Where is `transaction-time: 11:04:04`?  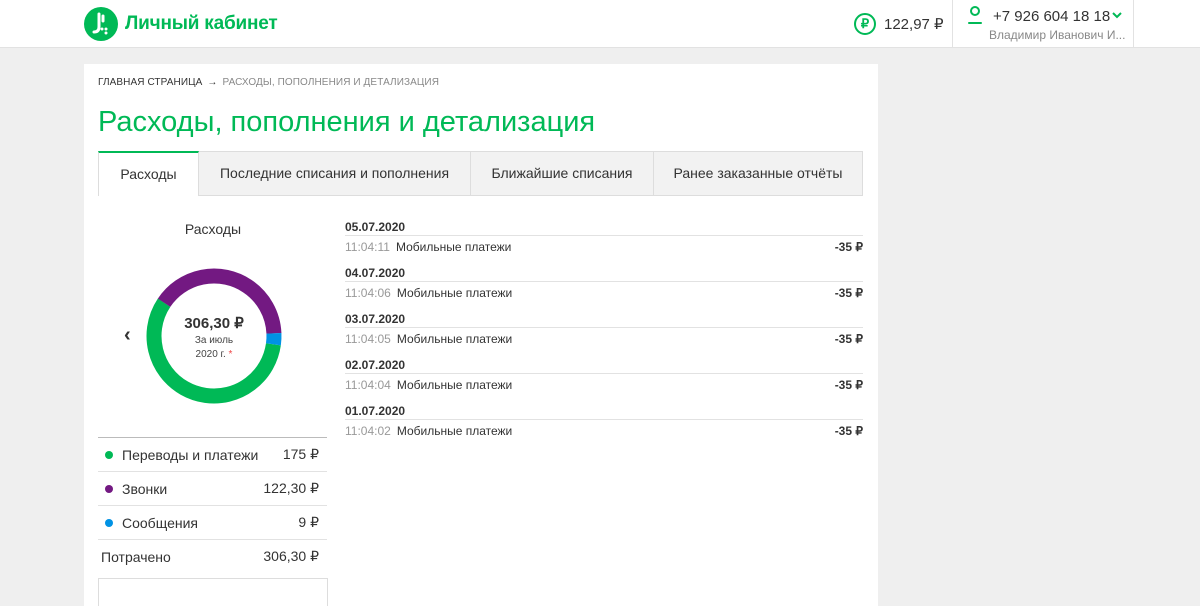
transaction-time: 11:04:04 is located at coordinates (368, 384).